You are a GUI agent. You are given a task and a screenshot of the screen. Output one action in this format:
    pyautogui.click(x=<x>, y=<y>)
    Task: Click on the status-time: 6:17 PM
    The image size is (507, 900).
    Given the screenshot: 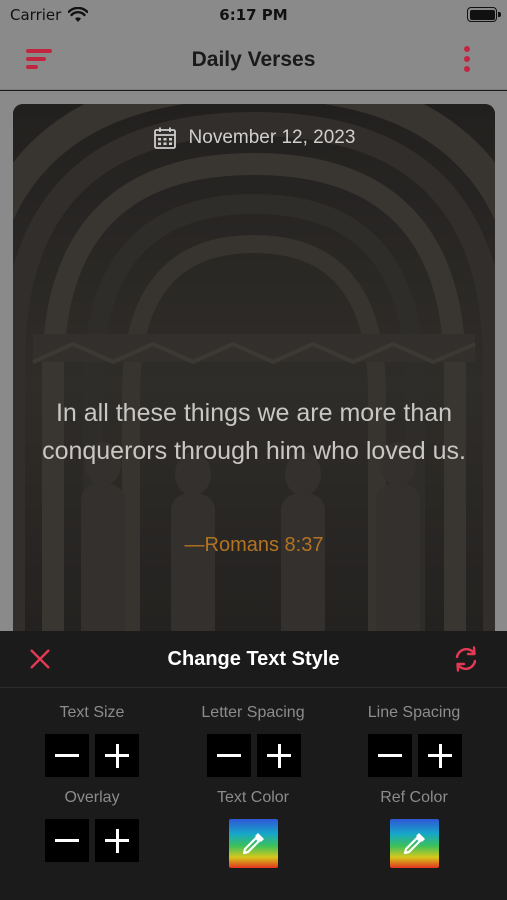 What is the action you would take?
    pyautogui.click(x=253, y=15)
    